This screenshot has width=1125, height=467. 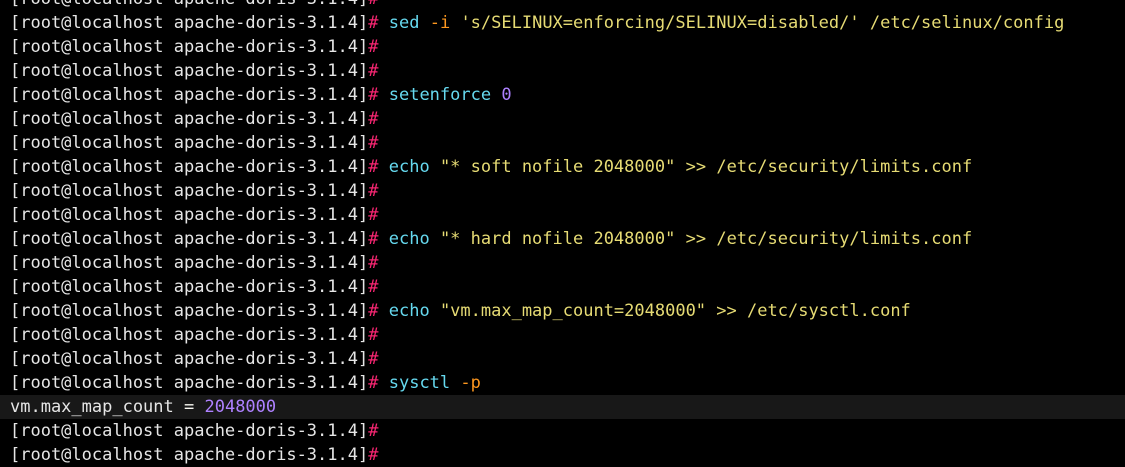 I want to click on token-flag: -i, so click(x=440, y=23).